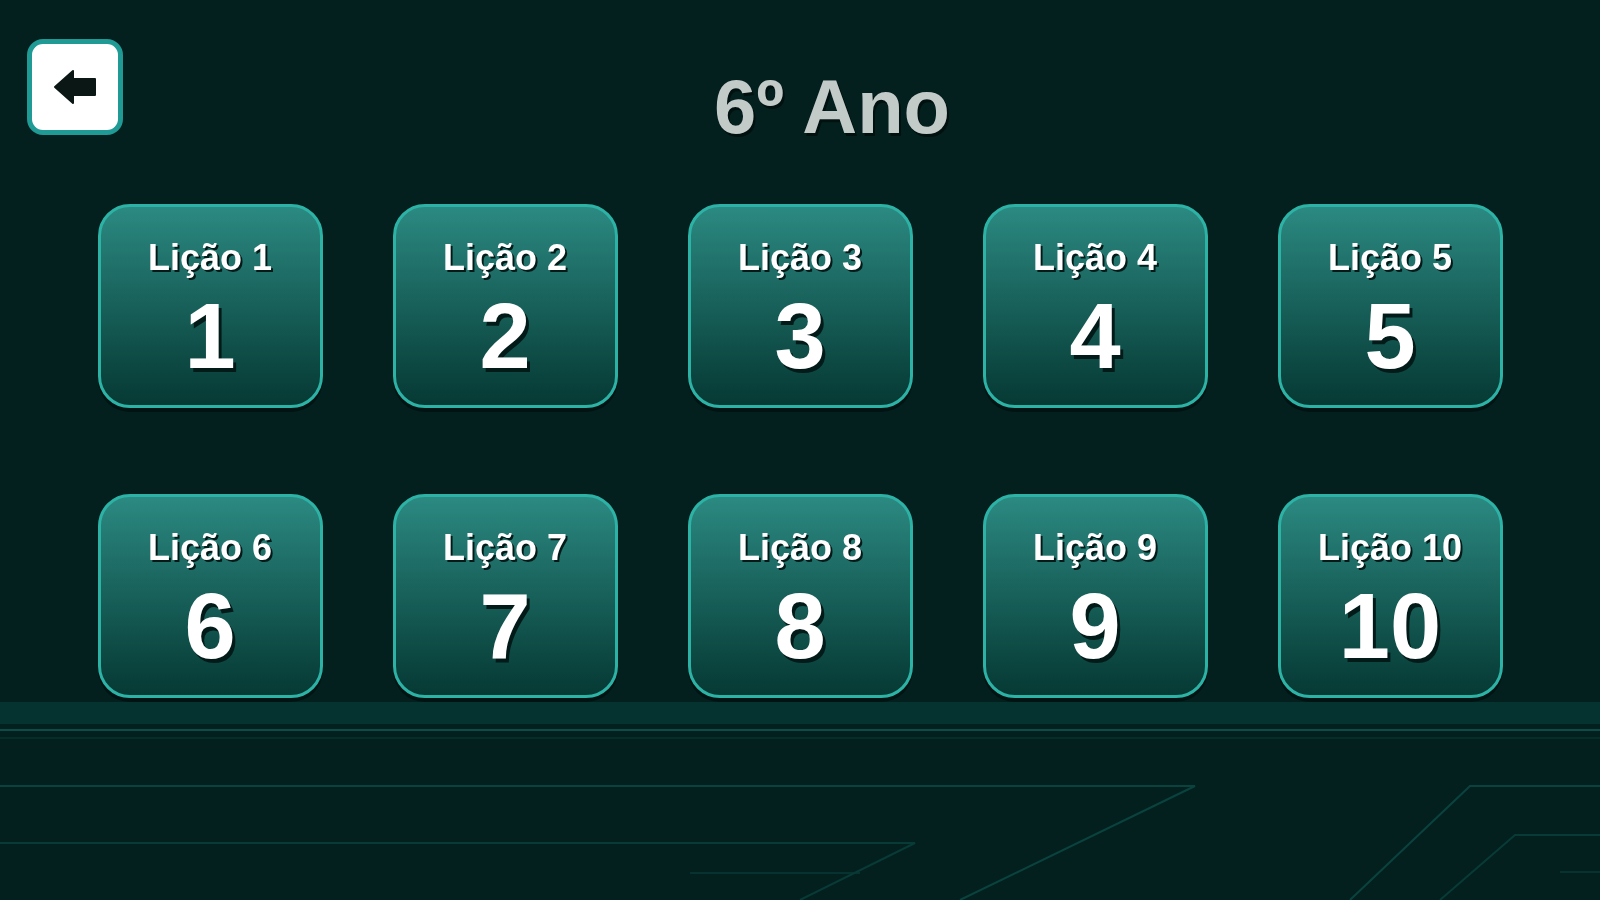  I want to click on left-arrow-icon, so click(75, 87).